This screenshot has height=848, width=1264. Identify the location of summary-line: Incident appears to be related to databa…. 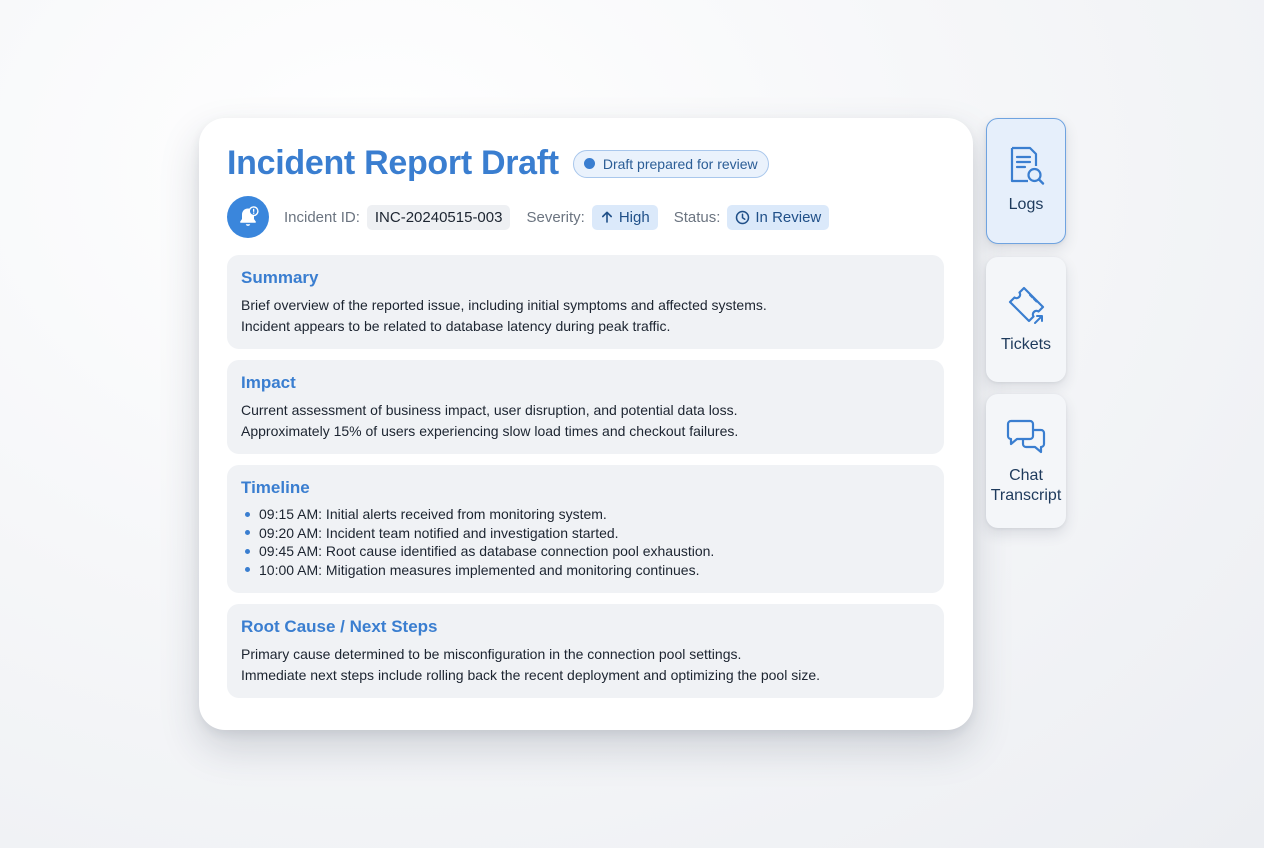
(456, 326).